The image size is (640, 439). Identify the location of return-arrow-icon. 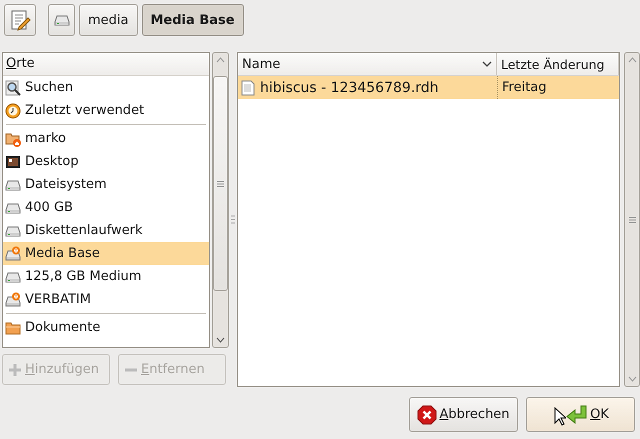
(577, 414).